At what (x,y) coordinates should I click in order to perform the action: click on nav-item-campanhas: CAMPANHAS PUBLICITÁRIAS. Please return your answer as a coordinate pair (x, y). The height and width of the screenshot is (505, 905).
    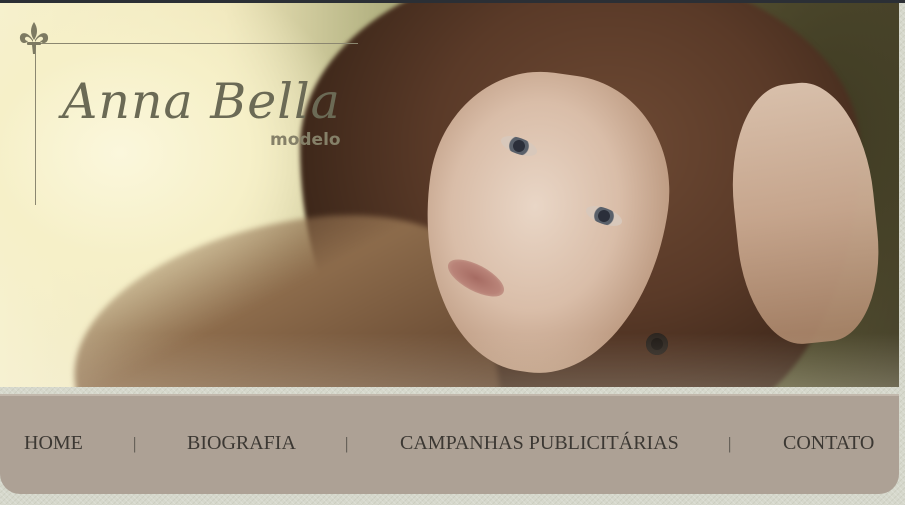
    Looking at the image, I should click on (539, 443).